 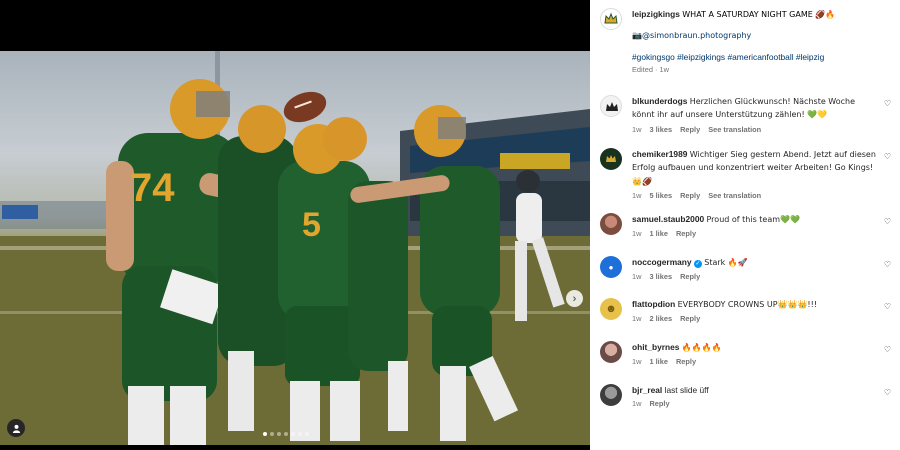 I want to click on crown-logo-icon, so click(x=611, y=18).